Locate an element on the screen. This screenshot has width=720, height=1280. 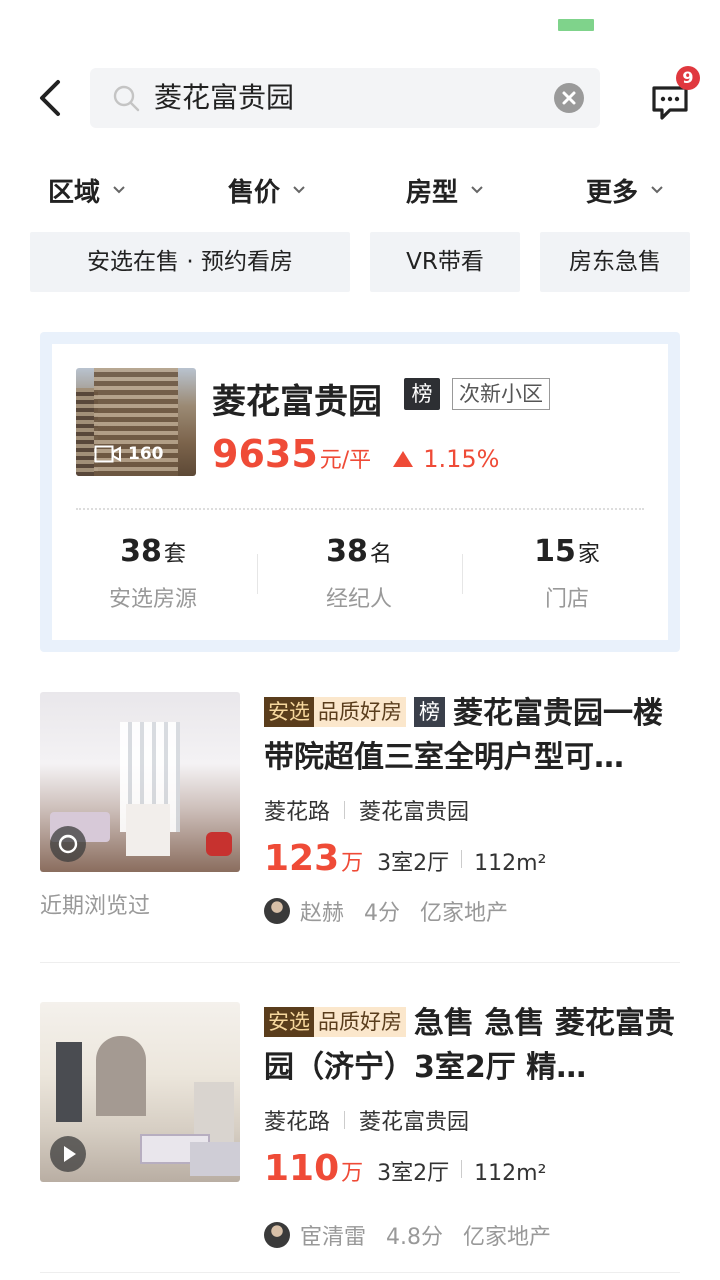
price-value: 9635 is located at coordinates (265, 454).